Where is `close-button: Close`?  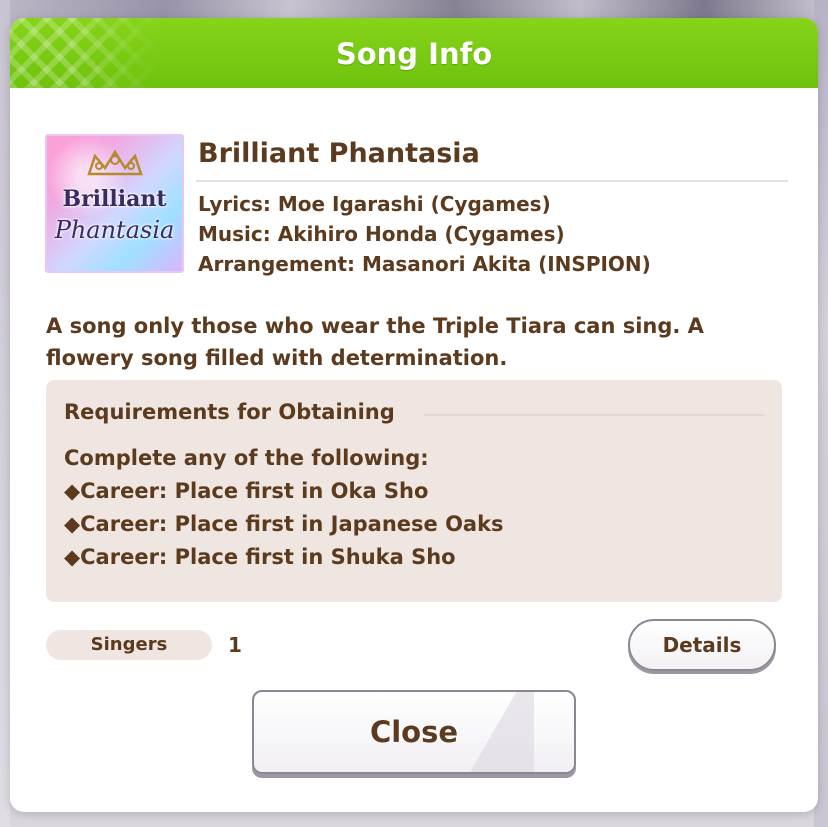 close-button: Close is located at coordinates (414, 732).